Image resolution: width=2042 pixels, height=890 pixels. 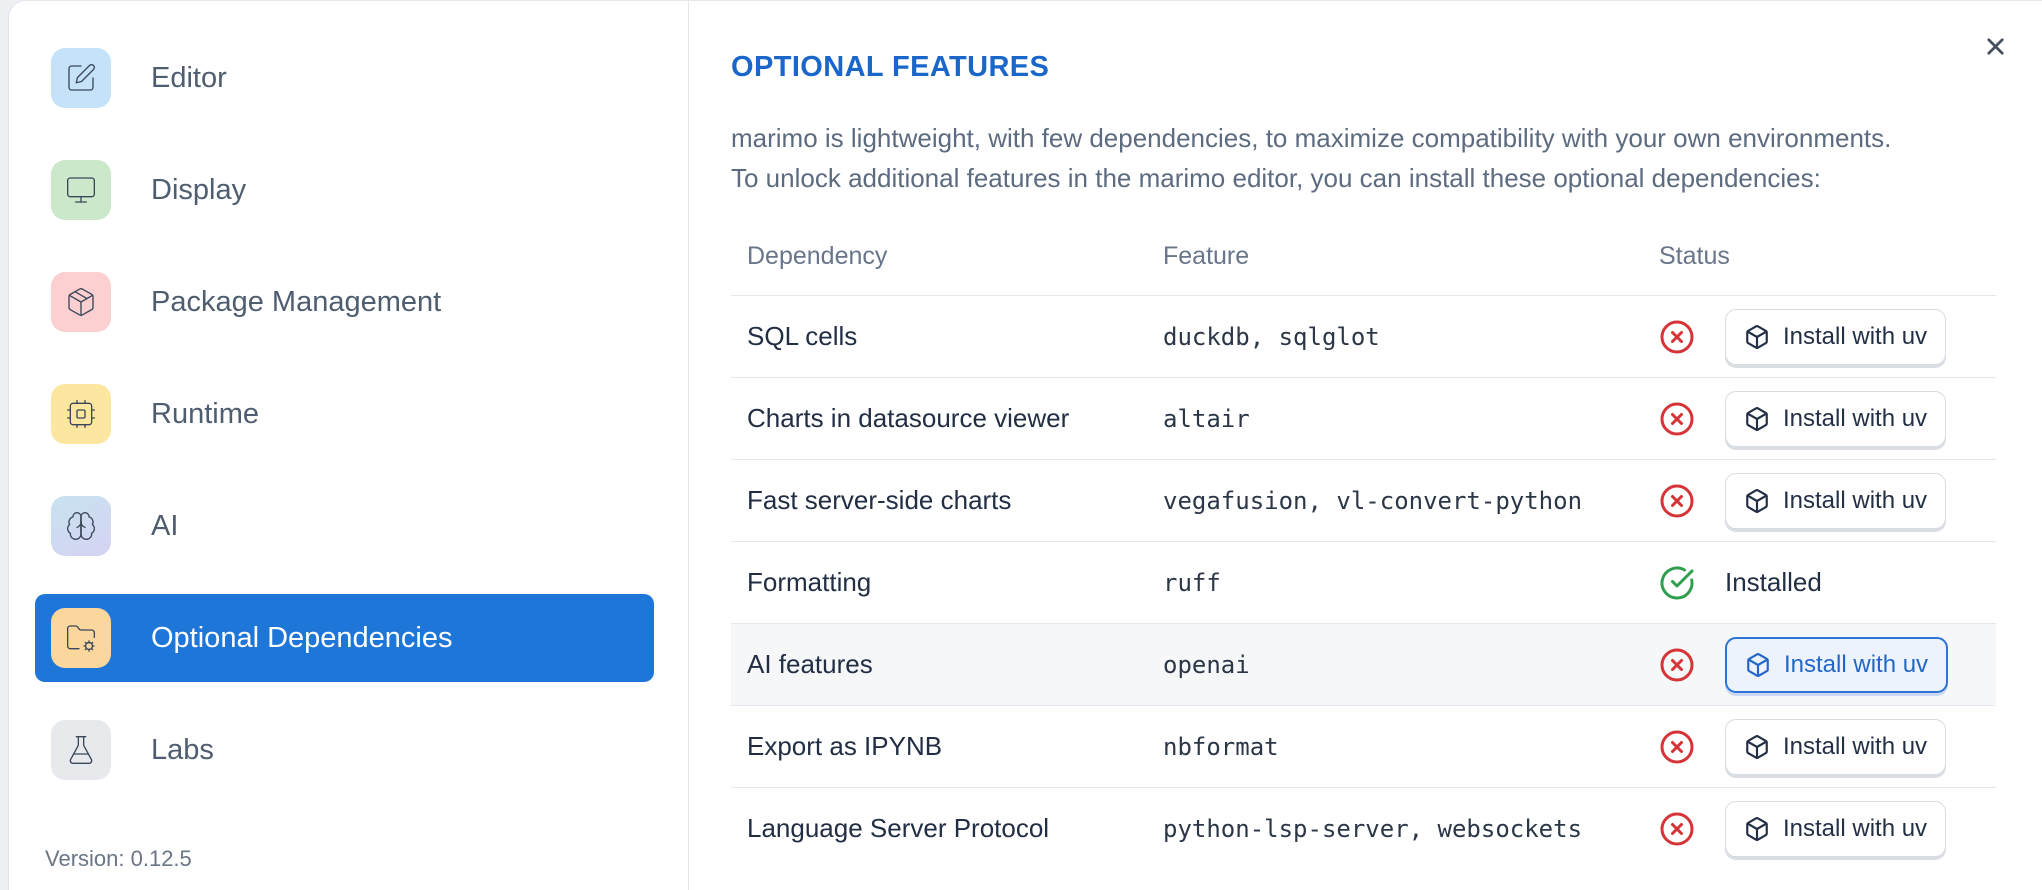 What do you see at coordinates (81, 526) in the screenshot?
I see `brain-icon` at bounding box center [81, 526].